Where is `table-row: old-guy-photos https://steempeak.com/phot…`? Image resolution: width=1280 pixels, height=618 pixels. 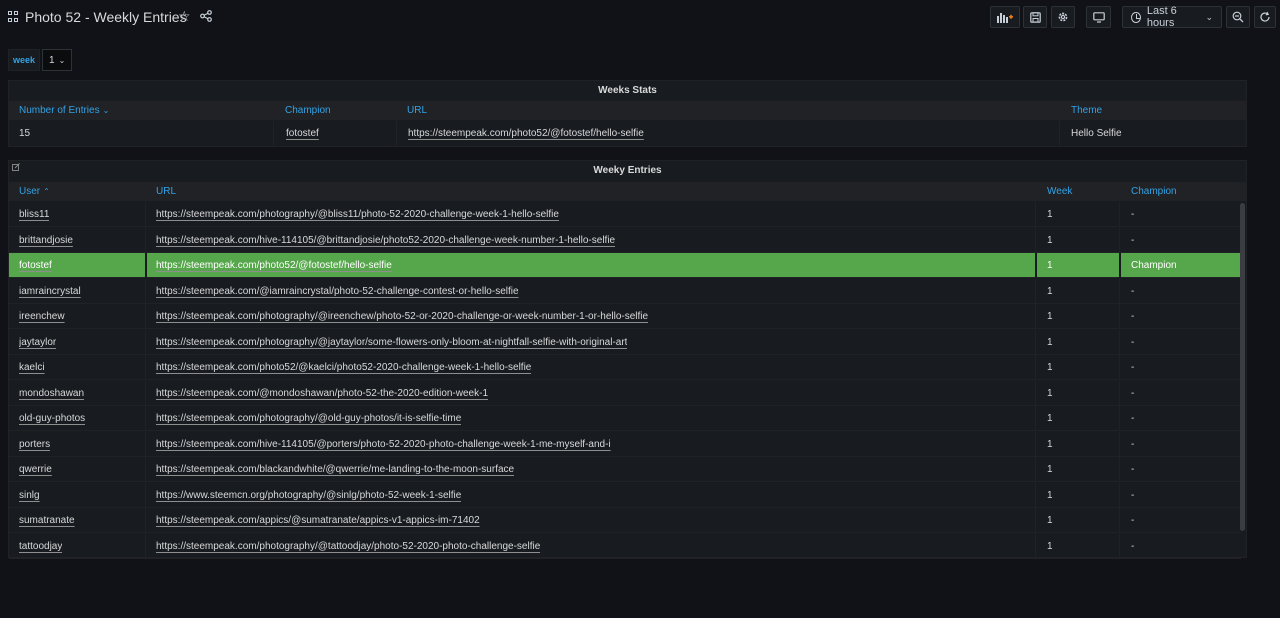
table-row: old-guy-photos https://steempeak.com/phot… is located at coordinates (625, 418).